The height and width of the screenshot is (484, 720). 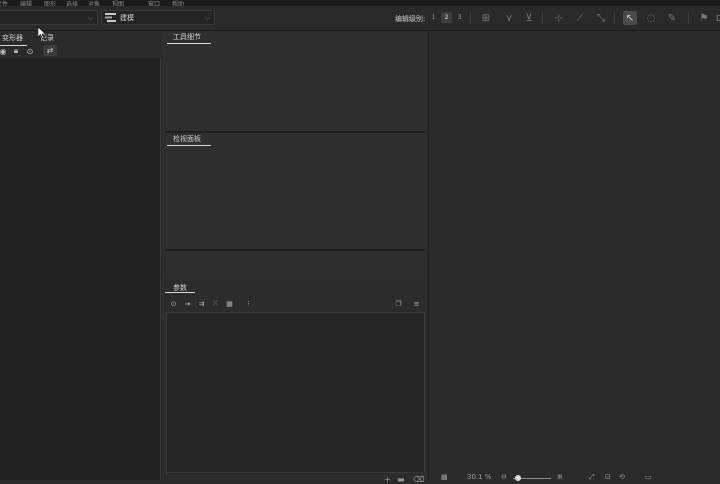 I want to click on model-select-combo: ⌵, so click(x=49, y=17).